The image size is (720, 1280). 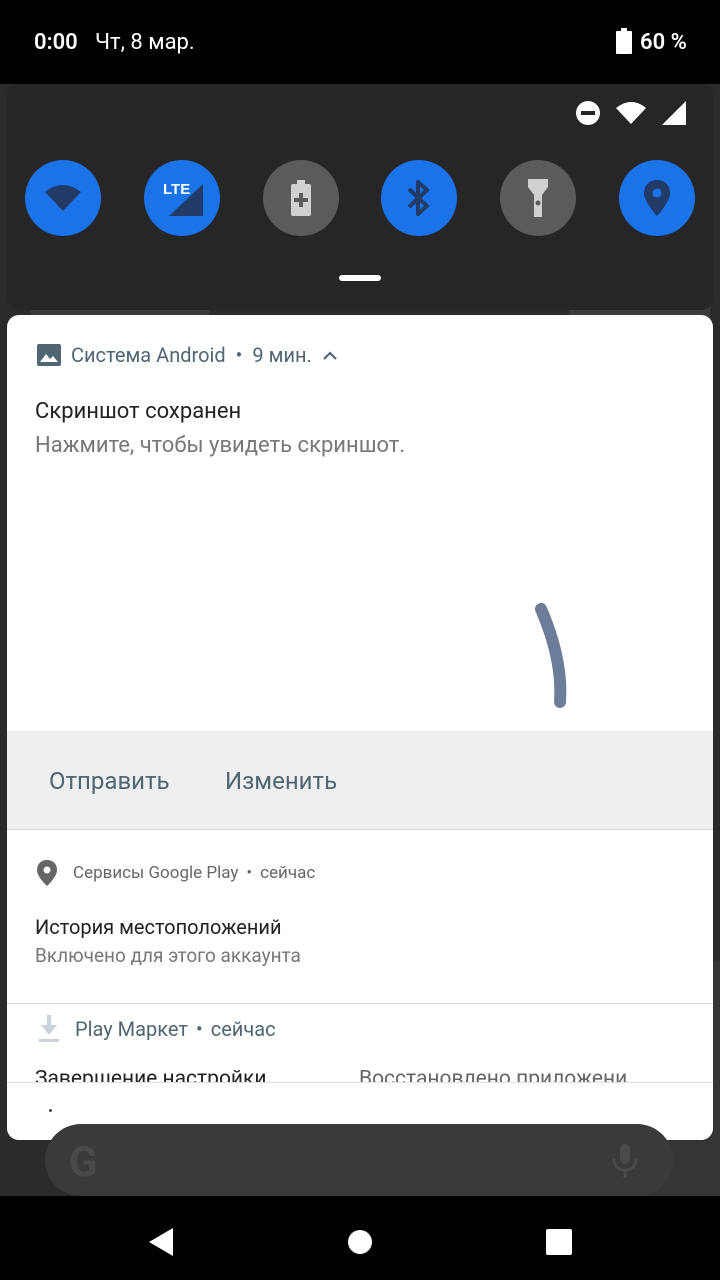 I want to click on tile-battery-saver, so click(x=301, y=198).